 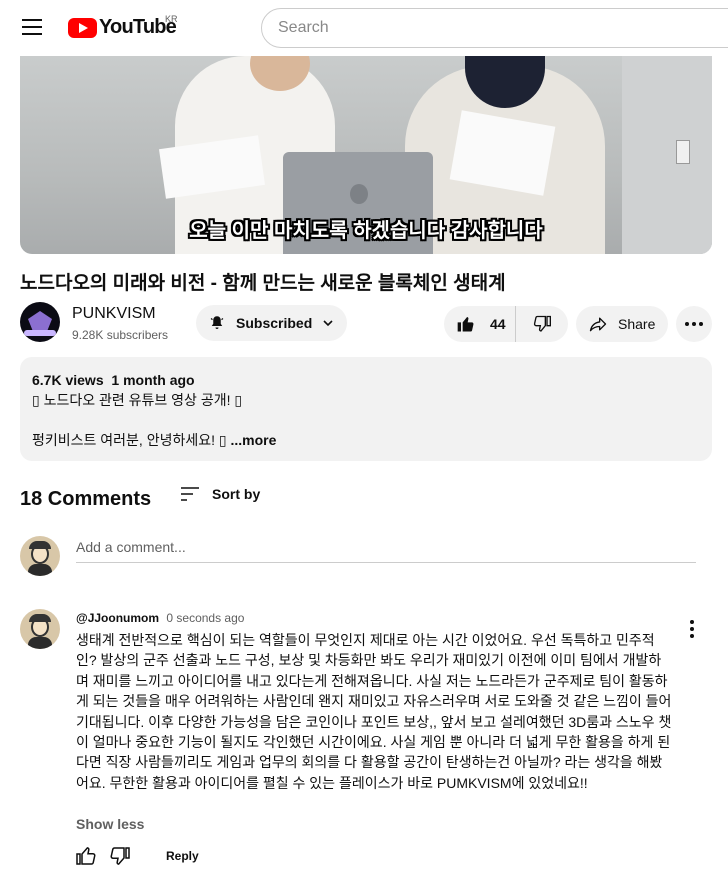 What do you see at coordinates (692, 629) in the screenshot?
I see `comment-menu-icon` at bounding box center [692, 629].